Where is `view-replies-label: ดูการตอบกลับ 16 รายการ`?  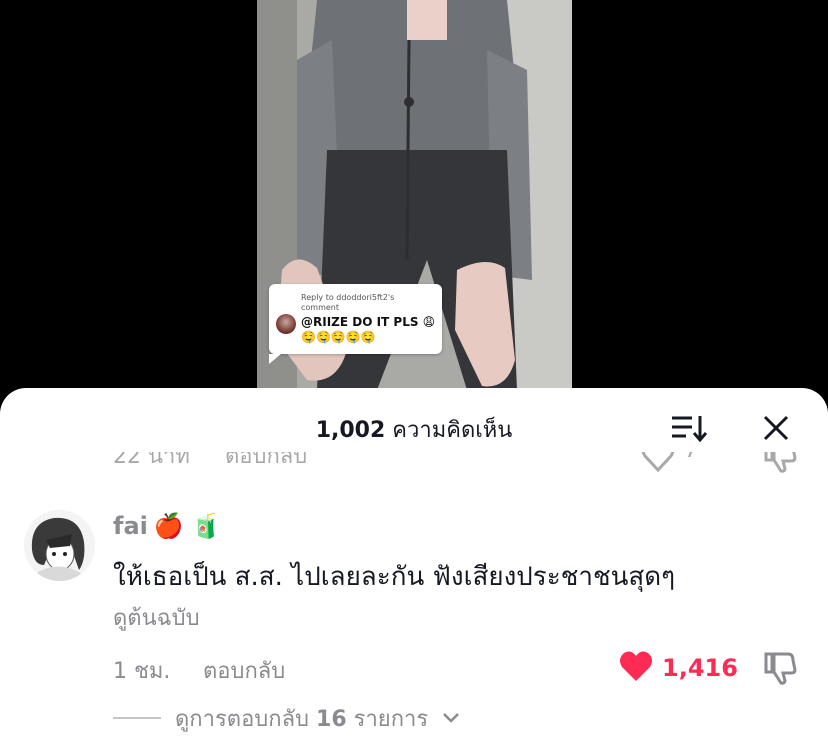 view-replies-label: ดูการตอบกลับ 16 รายการ is located at coordinates (301, 718).